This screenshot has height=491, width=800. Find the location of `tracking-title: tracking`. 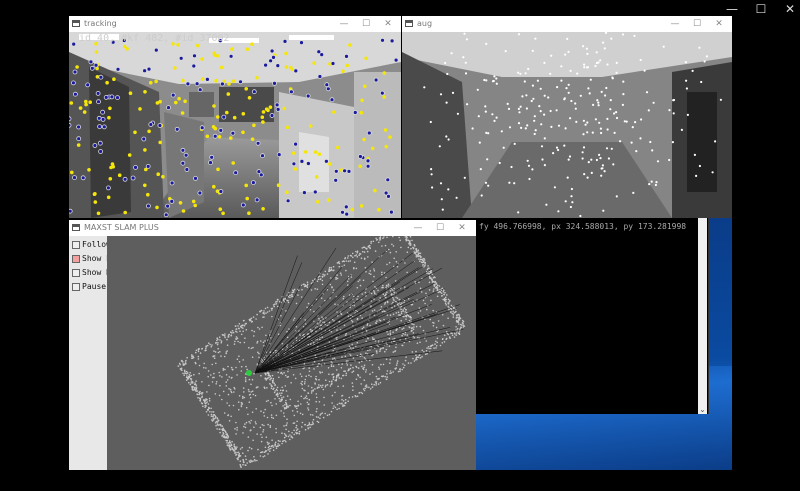

tracking-title: tracking is located at coordinates (100, 23).